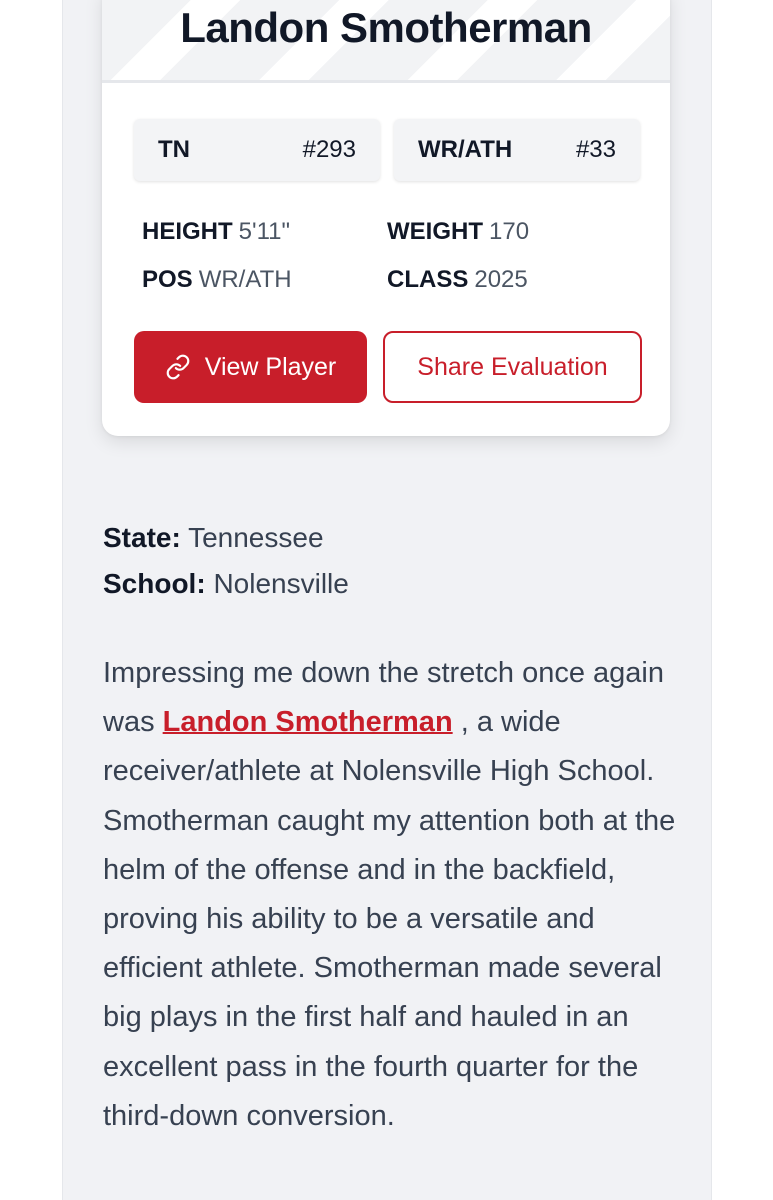  I want to click on weight-stat: WEIGHT 170, so click(458, 232).